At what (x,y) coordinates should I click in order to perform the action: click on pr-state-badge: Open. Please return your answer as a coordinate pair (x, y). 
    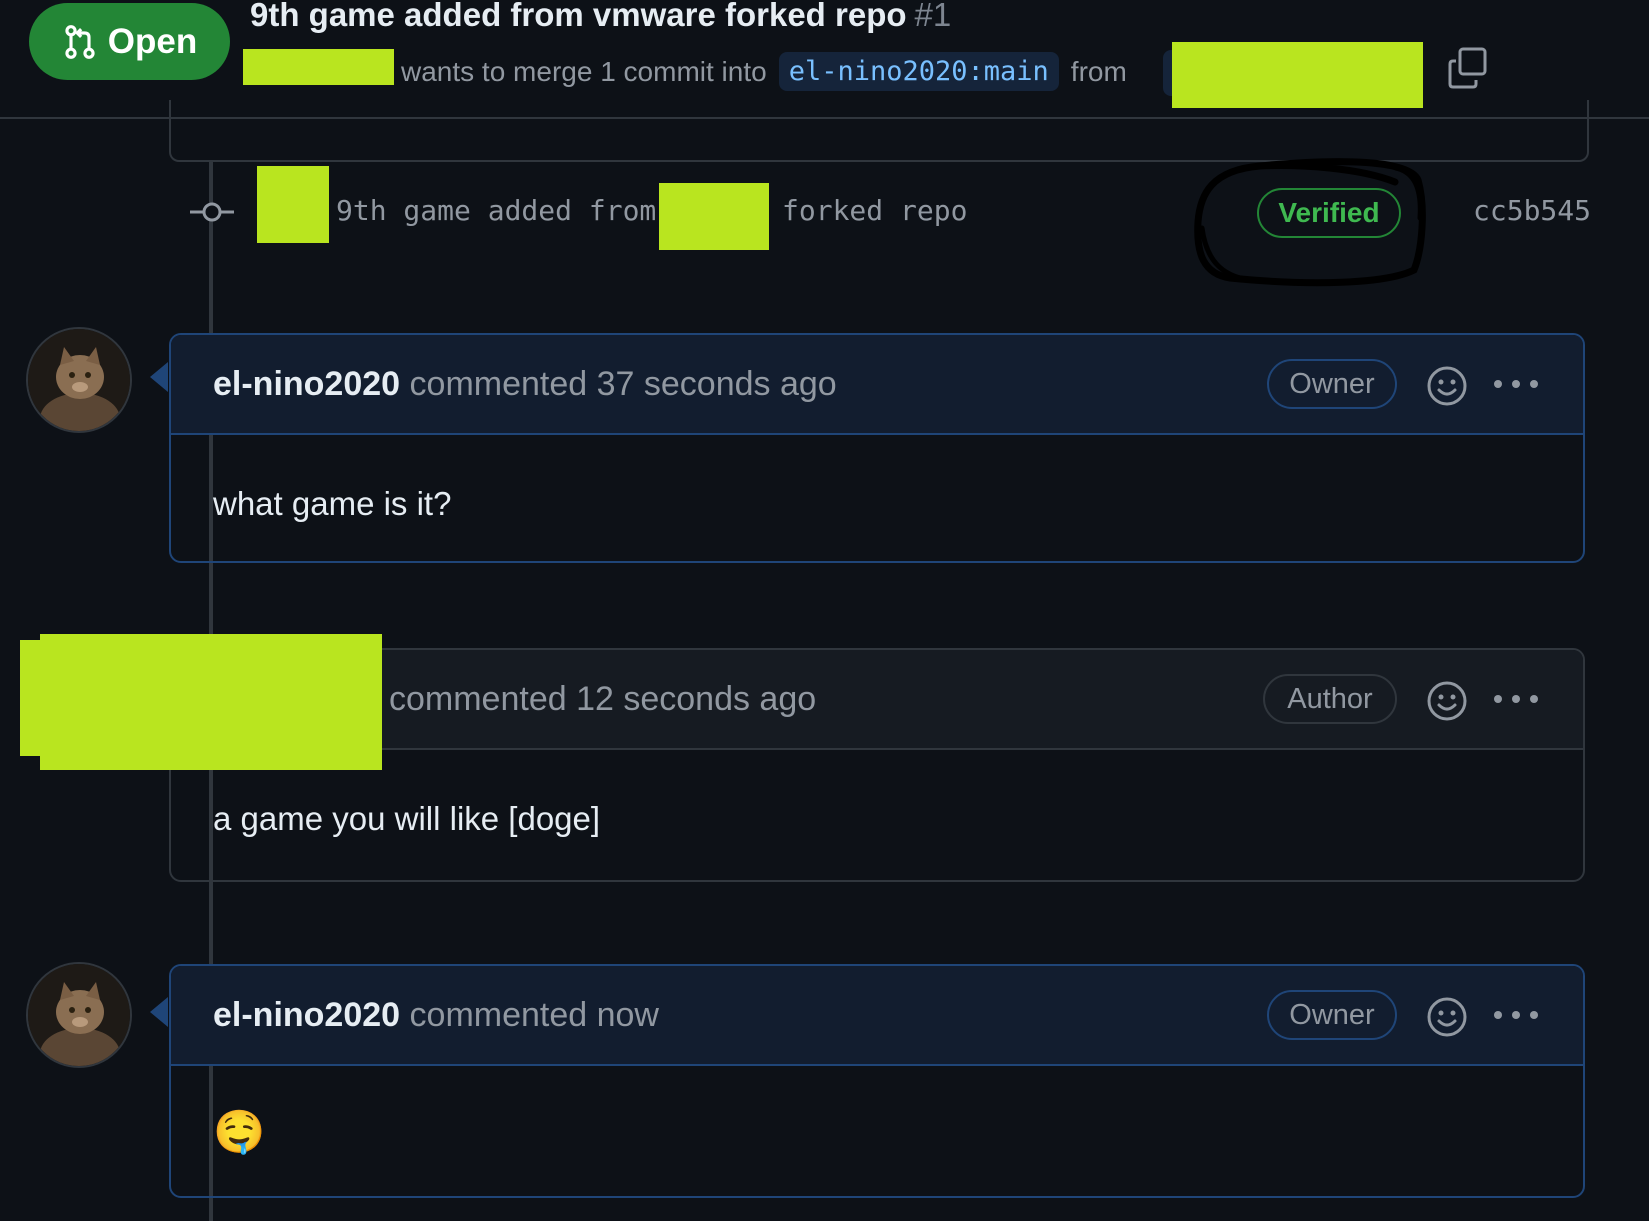
    Looking at the image, I should click on (129, 41).